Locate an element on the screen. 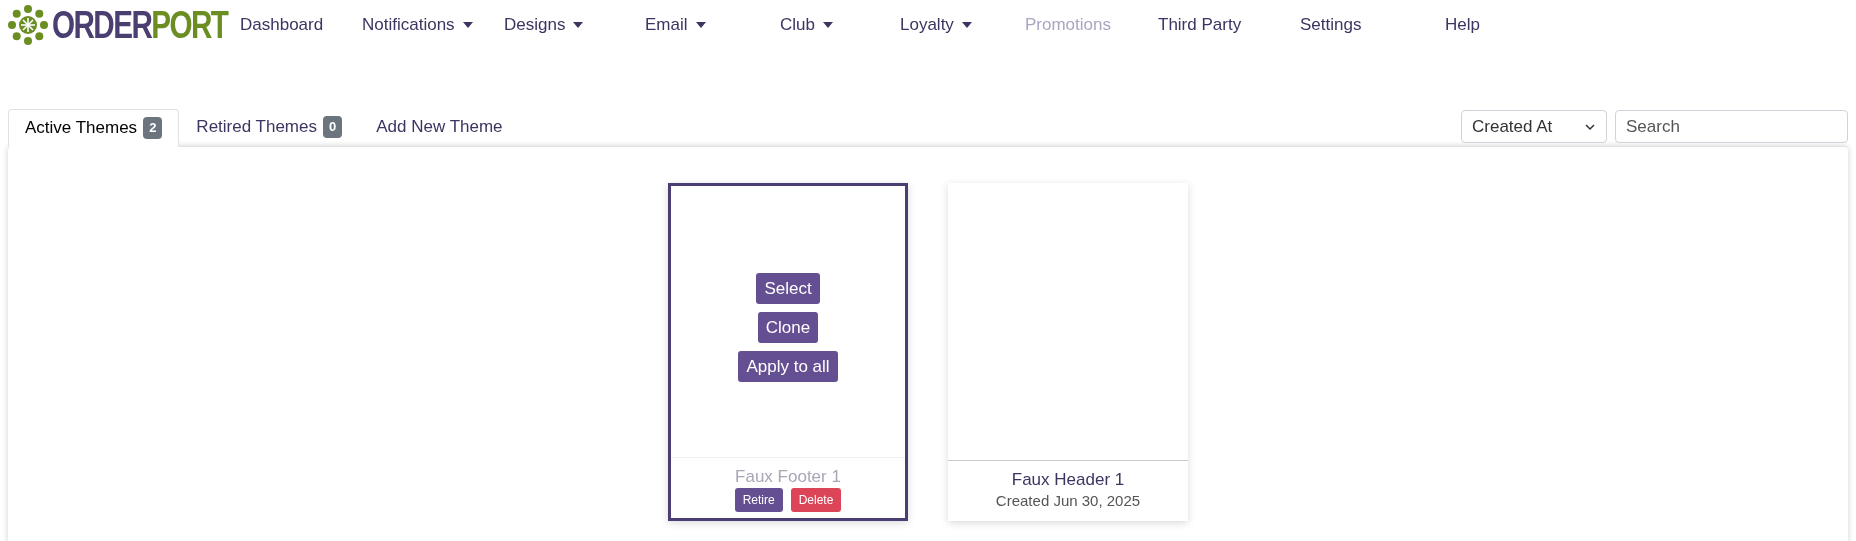 The width and height of the screenshot is (1856, 541). nav-link: Settings is located at coordinates (1372, 25).